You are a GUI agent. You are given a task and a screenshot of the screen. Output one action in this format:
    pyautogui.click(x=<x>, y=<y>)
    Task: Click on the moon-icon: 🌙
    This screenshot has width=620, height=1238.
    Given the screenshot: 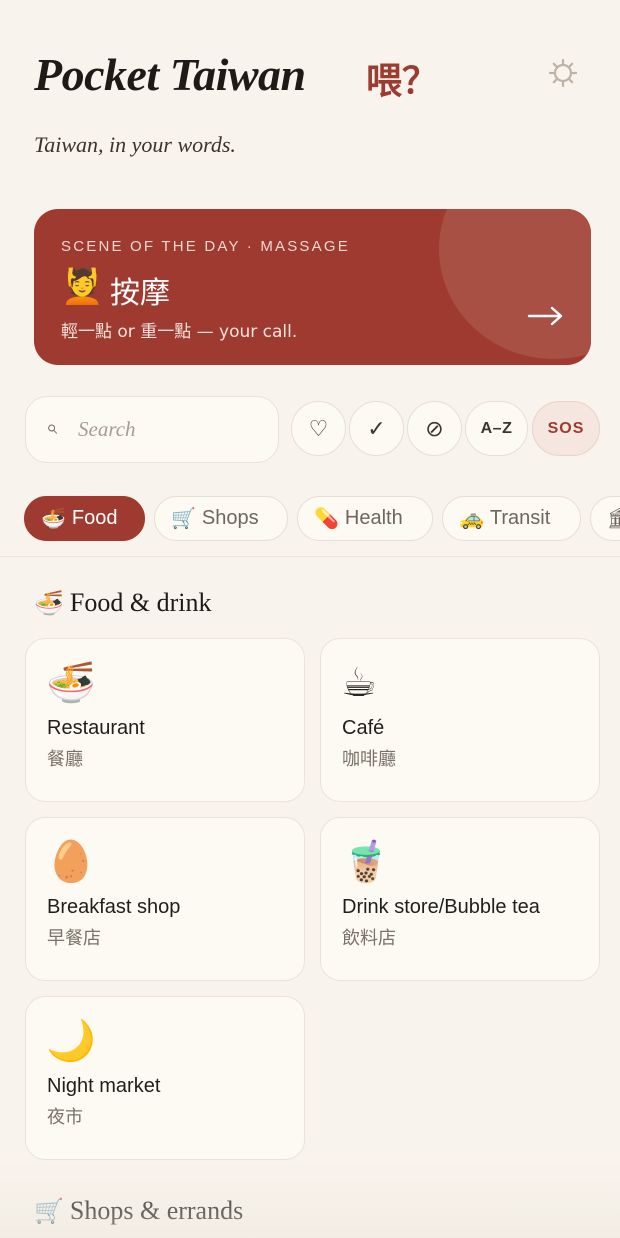 What is the action you would take?
    pyautogui.click(x=71, y=1041)
    